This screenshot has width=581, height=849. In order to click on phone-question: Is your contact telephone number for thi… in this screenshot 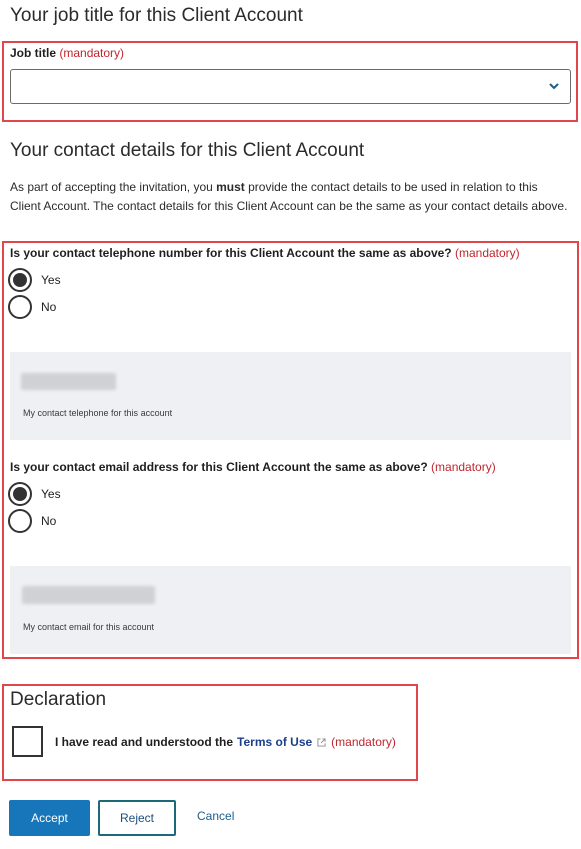, I will do `click(265, 253)`.